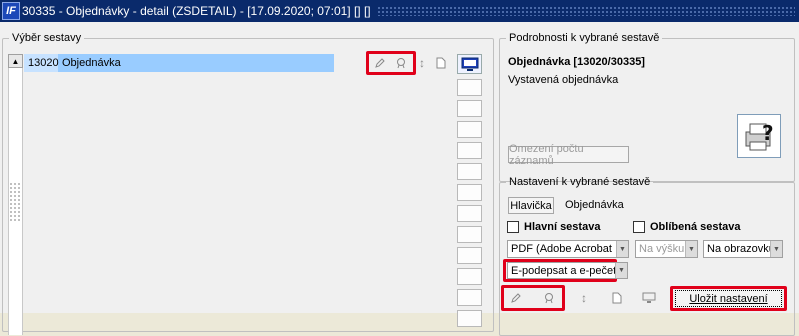 Image resolution: width=799 pixels, height=336 pixels. I want to click on report-row: 13020 Objednávka, so click(179, 63).